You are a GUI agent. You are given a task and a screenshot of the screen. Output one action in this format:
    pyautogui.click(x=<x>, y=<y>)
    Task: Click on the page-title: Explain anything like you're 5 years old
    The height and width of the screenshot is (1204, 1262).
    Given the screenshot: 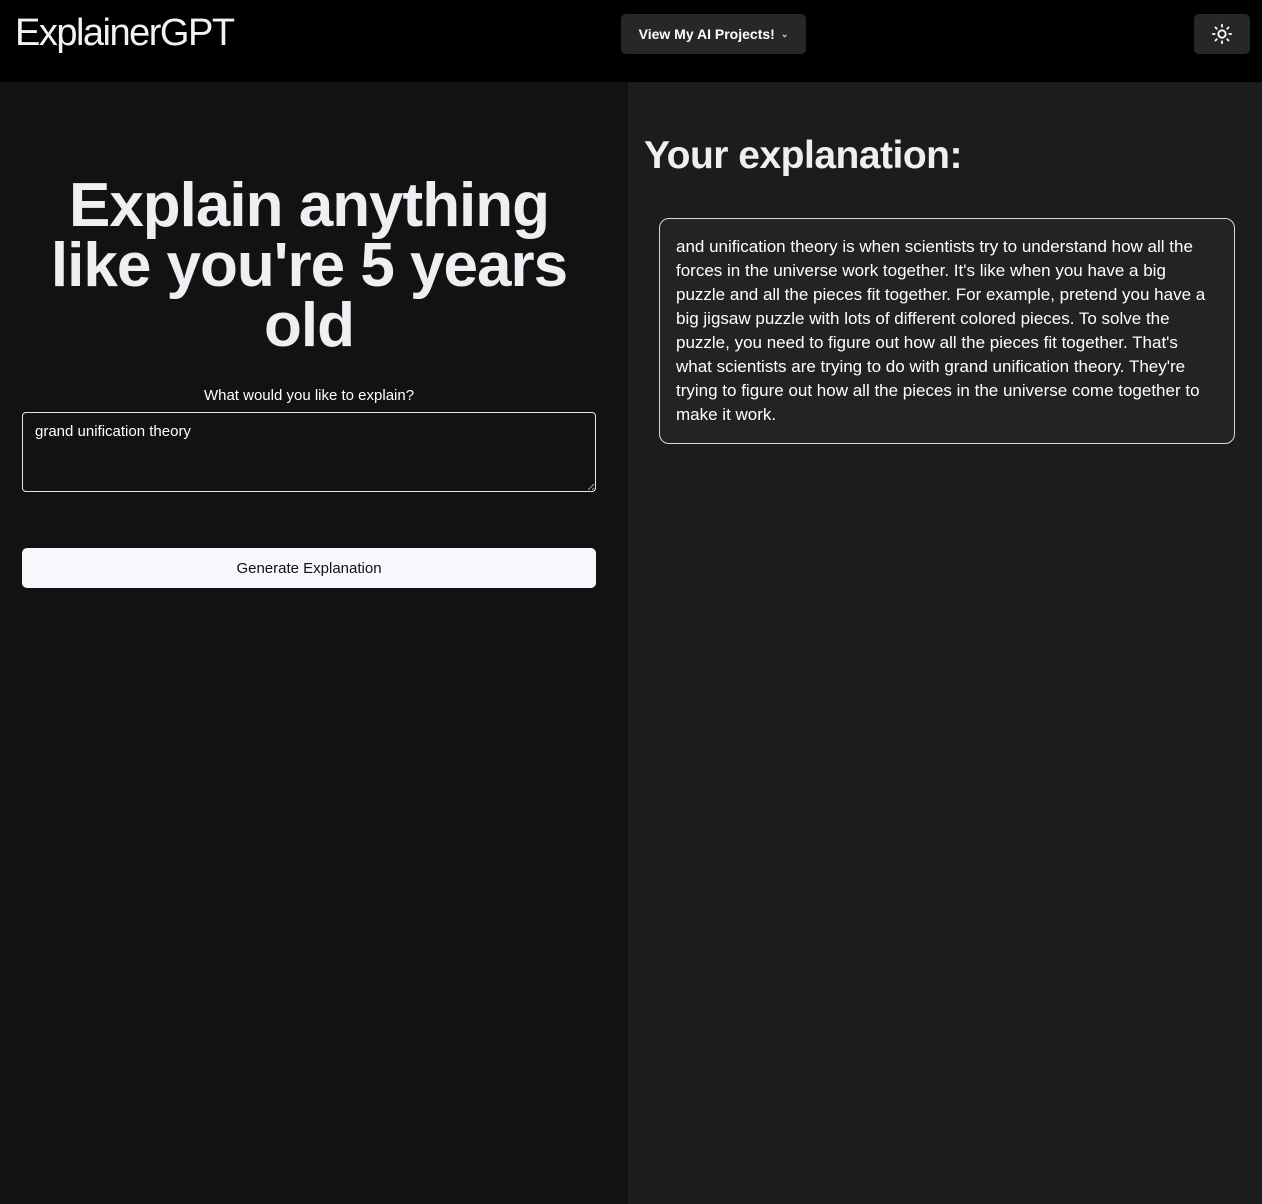 What is the action you would take?
    pyautogui.click(x=309, y=265)
    